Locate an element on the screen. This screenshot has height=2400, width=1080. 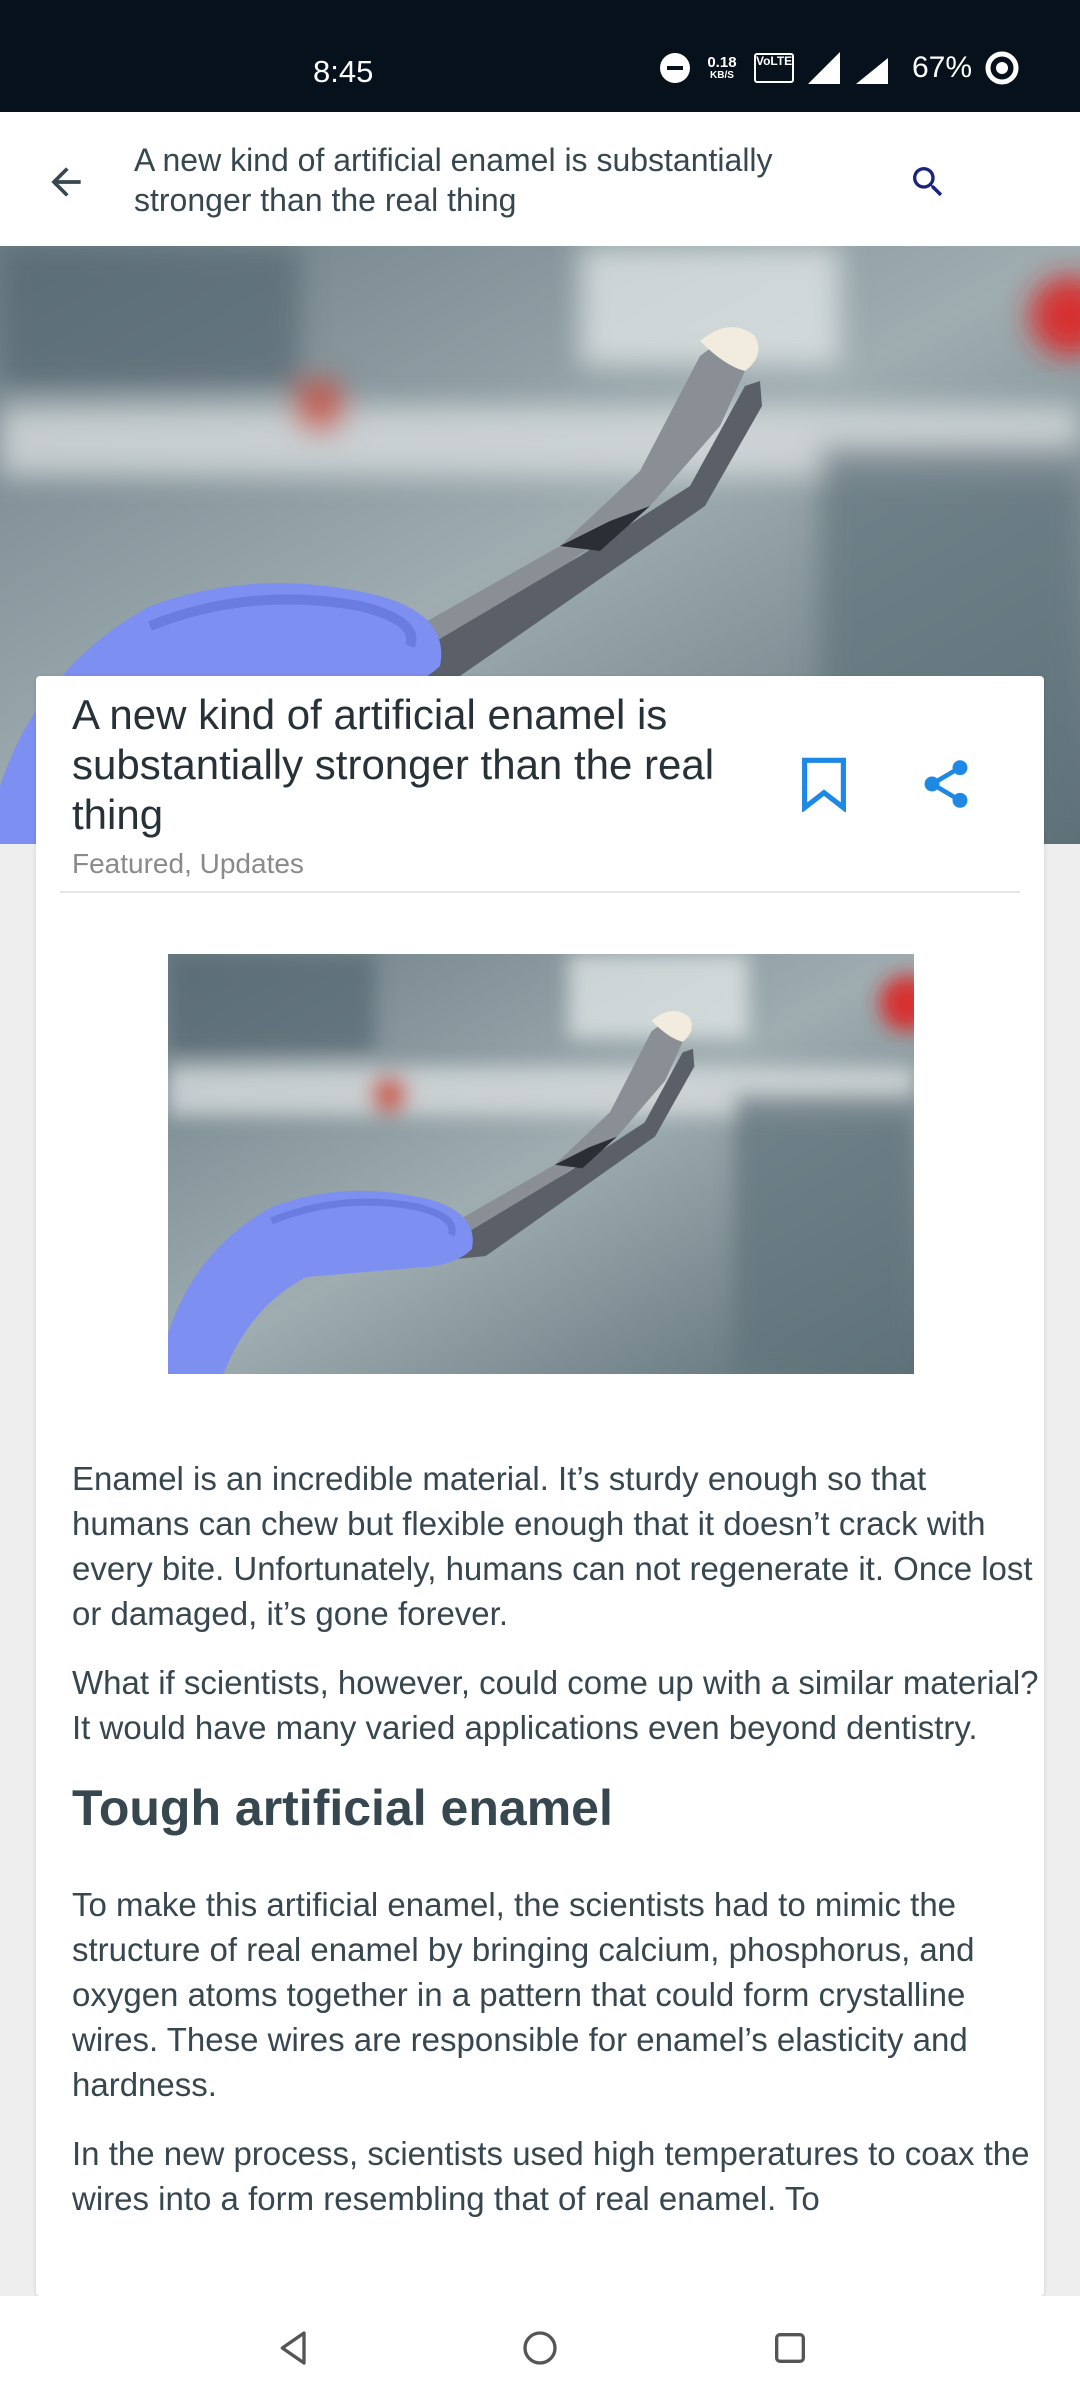
share-icon is located at coordinates (946, 784).